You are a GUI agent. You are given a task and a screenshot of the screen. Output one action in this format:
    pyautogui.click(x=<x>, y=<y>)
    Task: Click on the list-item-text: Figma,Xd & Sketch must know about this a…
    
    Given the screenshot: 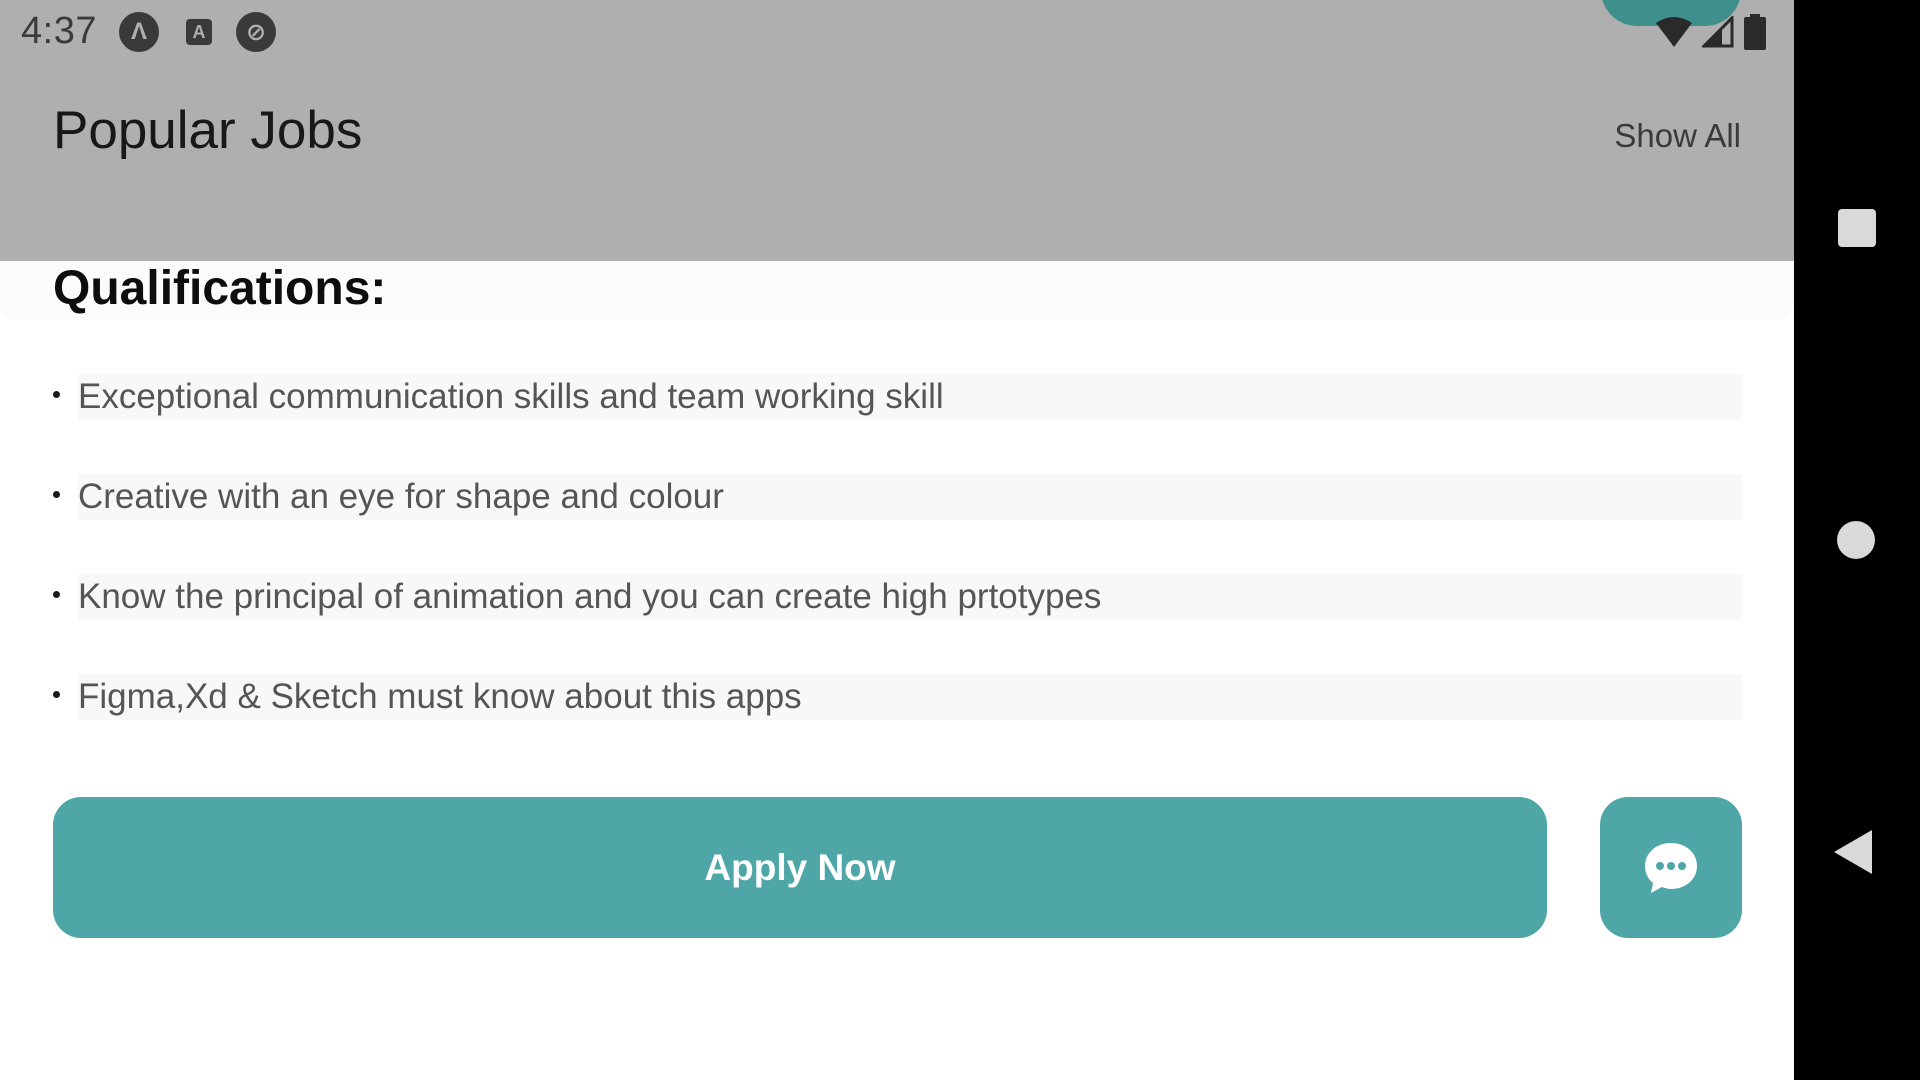 What is the action you would take?
    pyautogui.click(x=440, y=696)
    